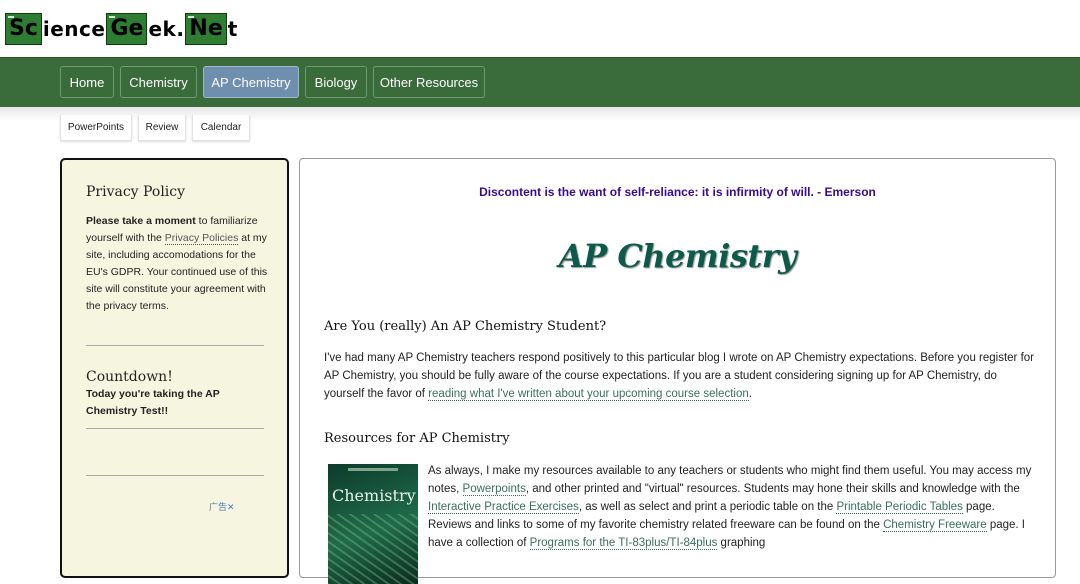  What do you see at coordinates (373, 549) in the screenshot?
I see `book-cover-pattern` at bounding box center [373, 549].